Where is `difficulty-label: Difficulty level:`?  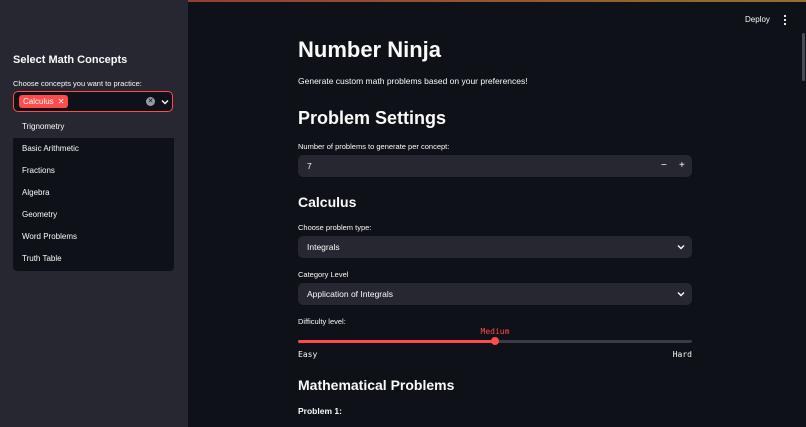 difficulty-label: Difficulty level: is located at coordinates (322, 321).